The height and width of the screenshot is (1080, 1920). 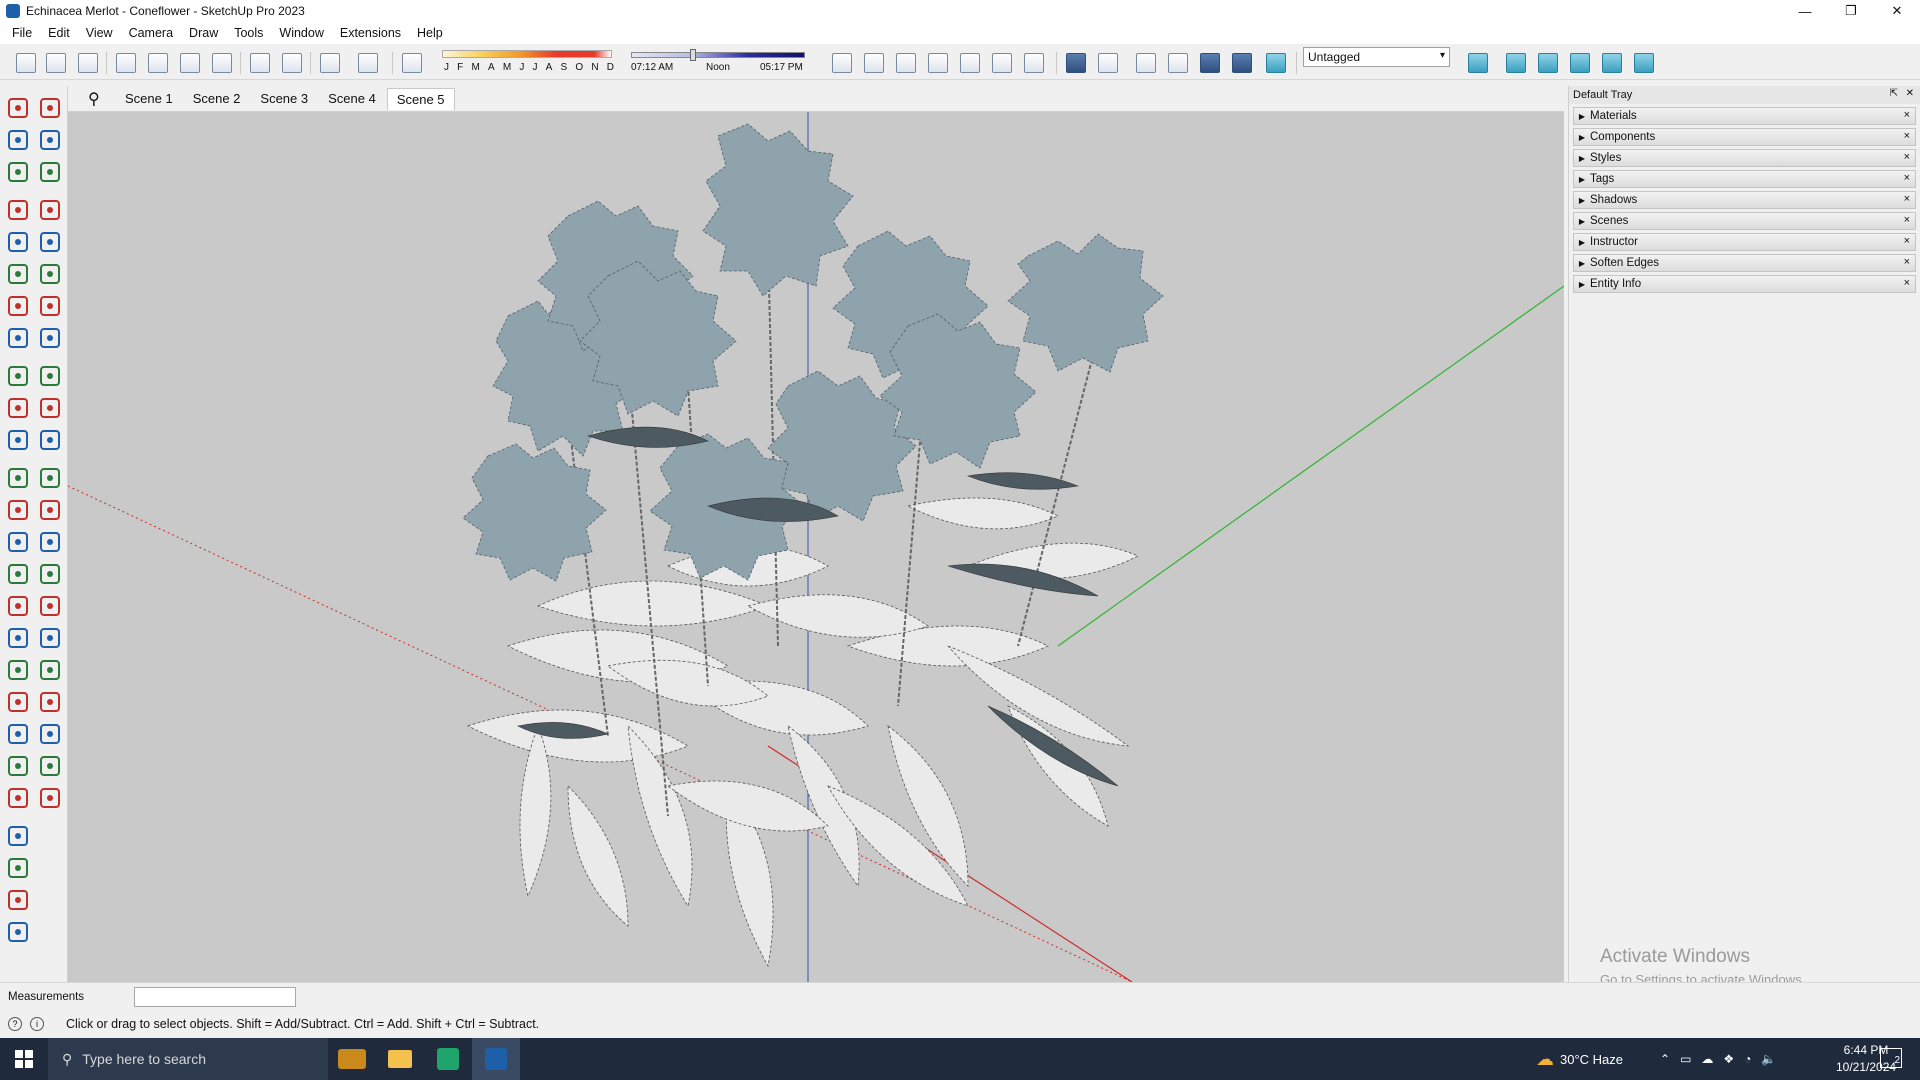 What do you see at coordinates (693, 55) in the screenshot?
I see `shadow-time-thumb` at bounding box center [693, 55].